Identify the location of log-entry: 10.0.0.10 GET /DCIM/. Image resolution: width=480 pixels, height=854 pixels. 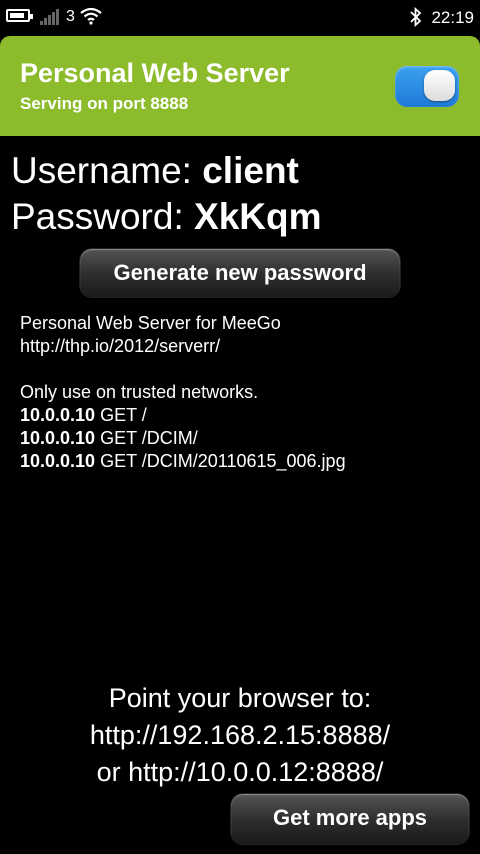
(109, 438).